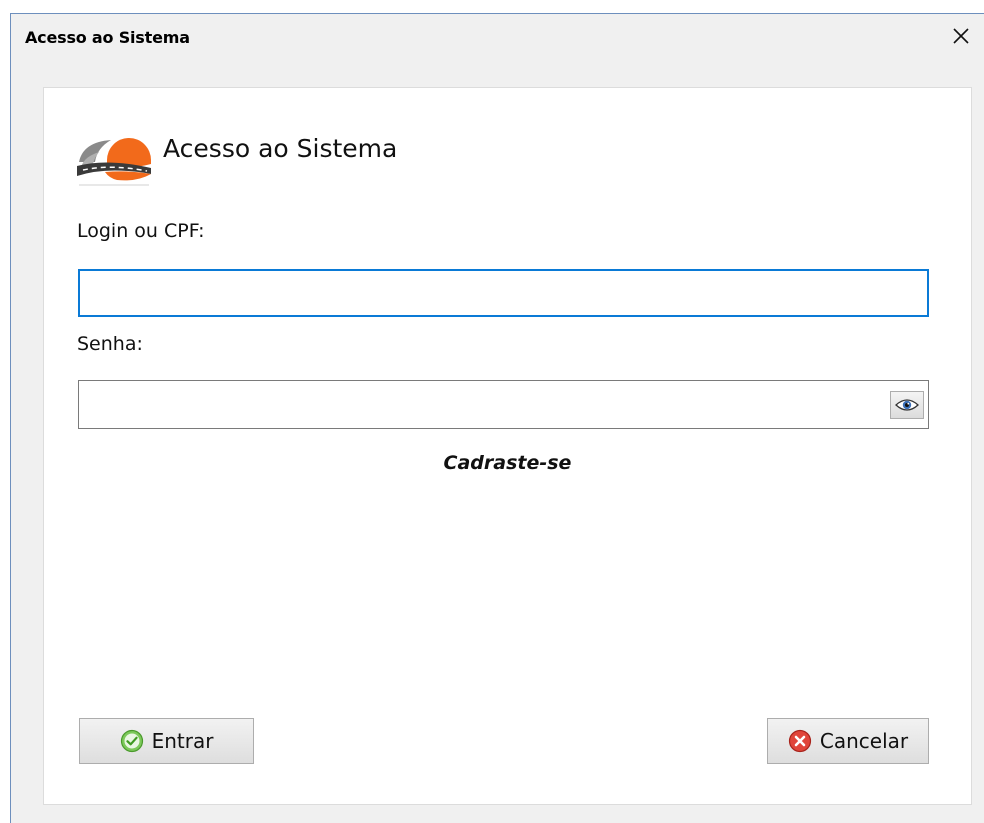 Image resolution: width=984 pixels, height=823 pixels. Describe the element at coordinates (479, 404) in the screenshot. I see `password-input` at that location.